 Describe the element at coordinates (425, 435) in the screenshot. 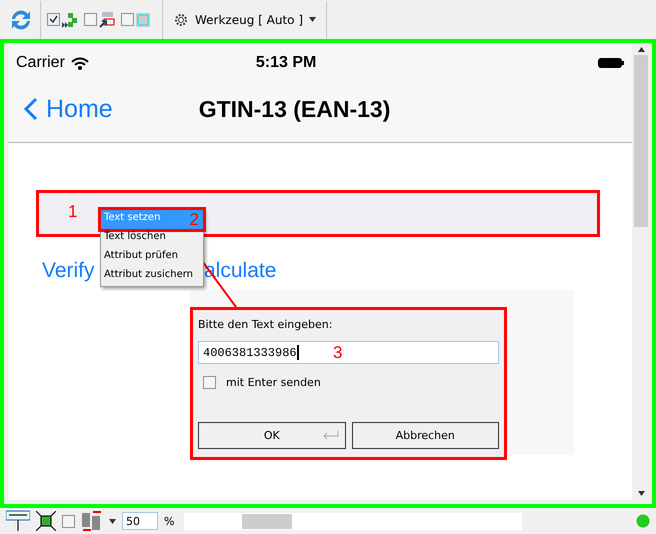

I see `cancel-button: Abbrechen` at that location.